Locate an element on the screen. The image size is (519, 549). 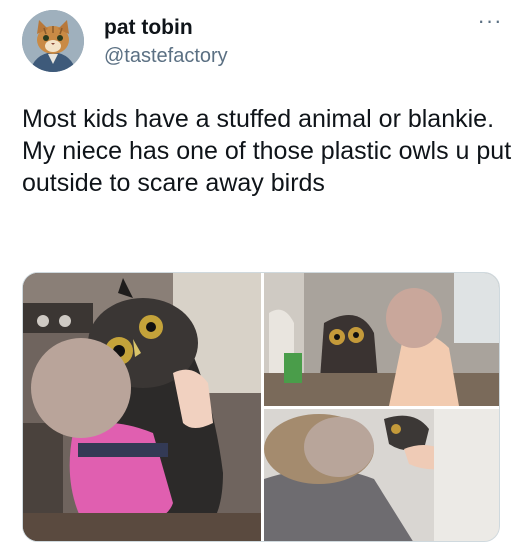
photo-child-lying-with-owl is located at coordinates (381, 475).